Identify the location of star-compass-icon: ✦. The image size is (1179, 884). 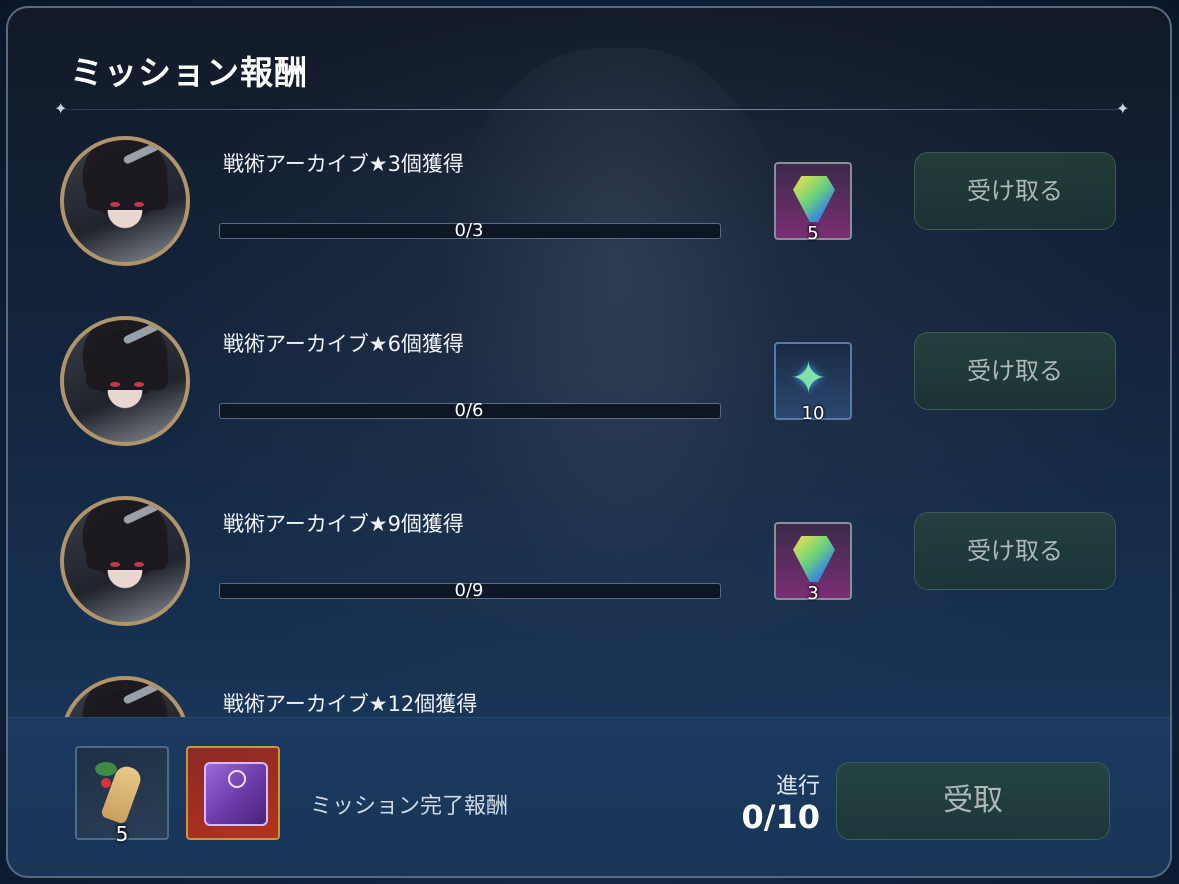
(808, 378).